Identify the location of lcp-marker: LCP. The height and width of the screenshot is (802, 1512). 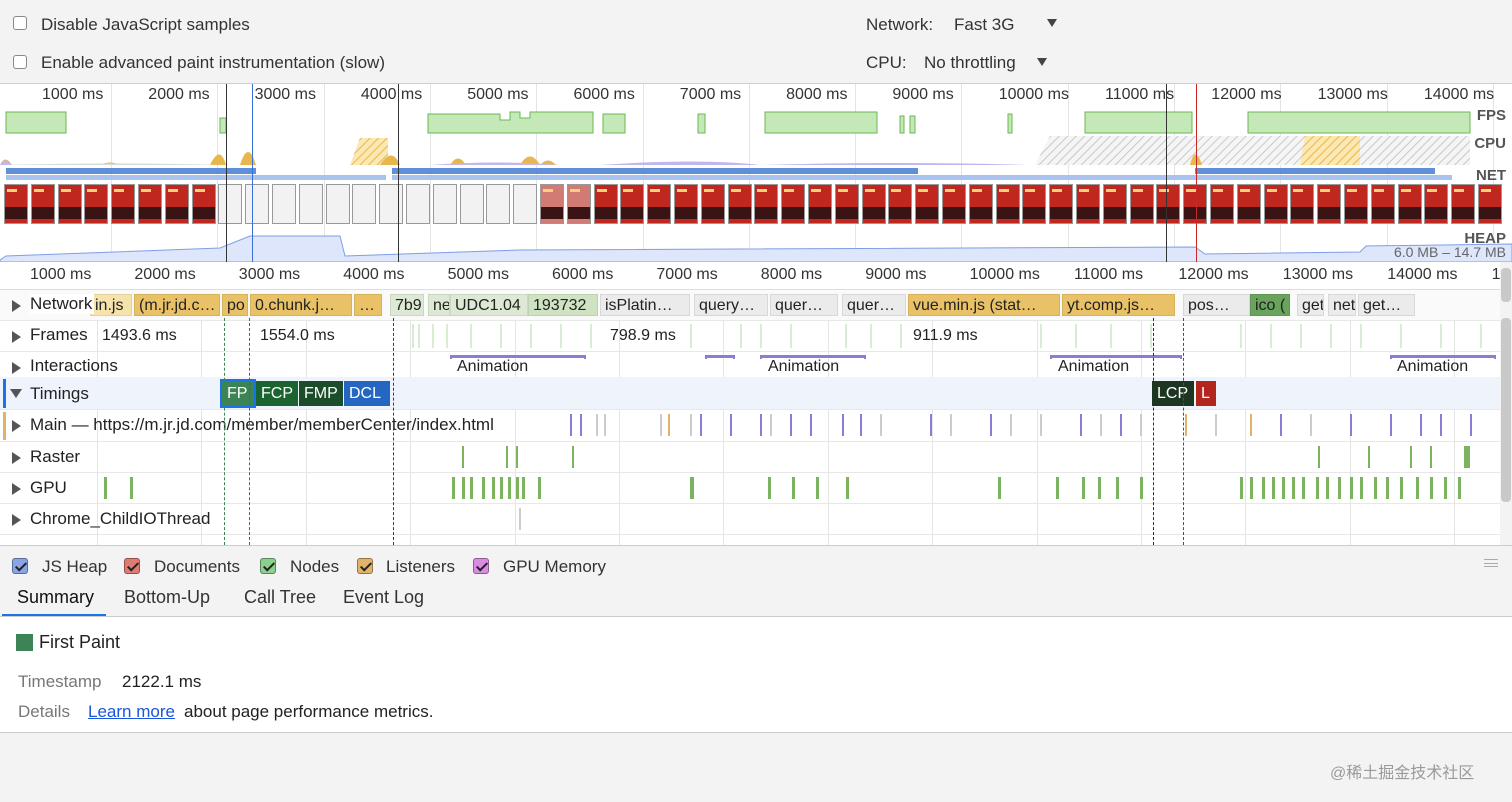
(1173, 393).